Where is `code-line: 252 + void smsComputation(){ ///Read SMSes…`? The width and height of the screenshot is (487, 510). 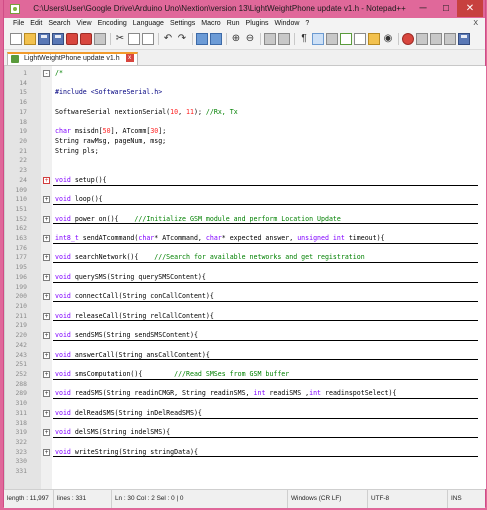
code-line: 252 + void smsComputation(){ ///Read SMSes… is located at coordinates (245, 375).